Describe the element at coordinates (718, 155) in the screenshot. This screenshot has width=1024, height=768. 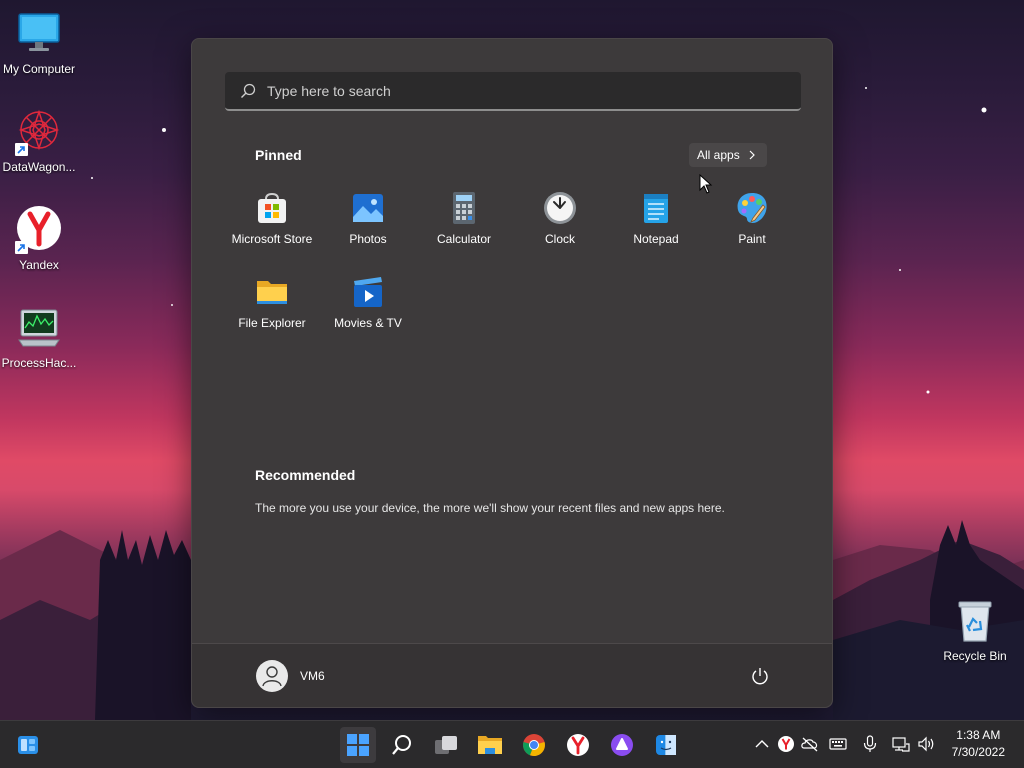
I see `all-apps-label: All apps` at that location.